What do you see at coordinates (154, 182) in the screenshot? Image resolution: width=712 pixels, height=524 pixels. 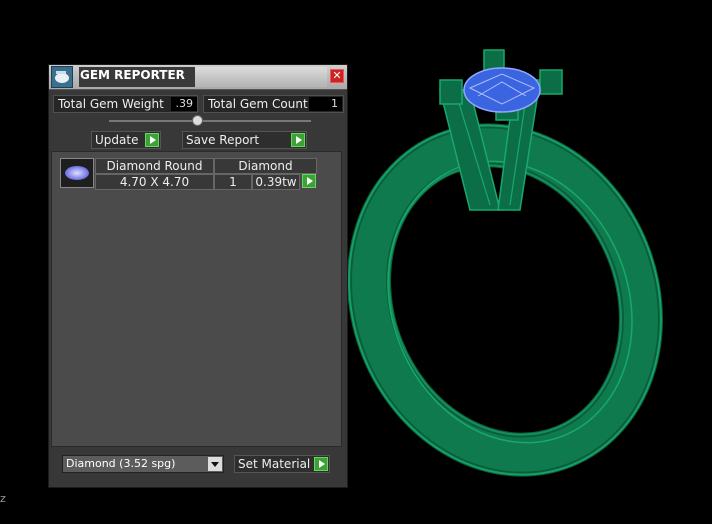 I see `gem-size: 4.70 X 4.70` at bounding box center [154, 182].